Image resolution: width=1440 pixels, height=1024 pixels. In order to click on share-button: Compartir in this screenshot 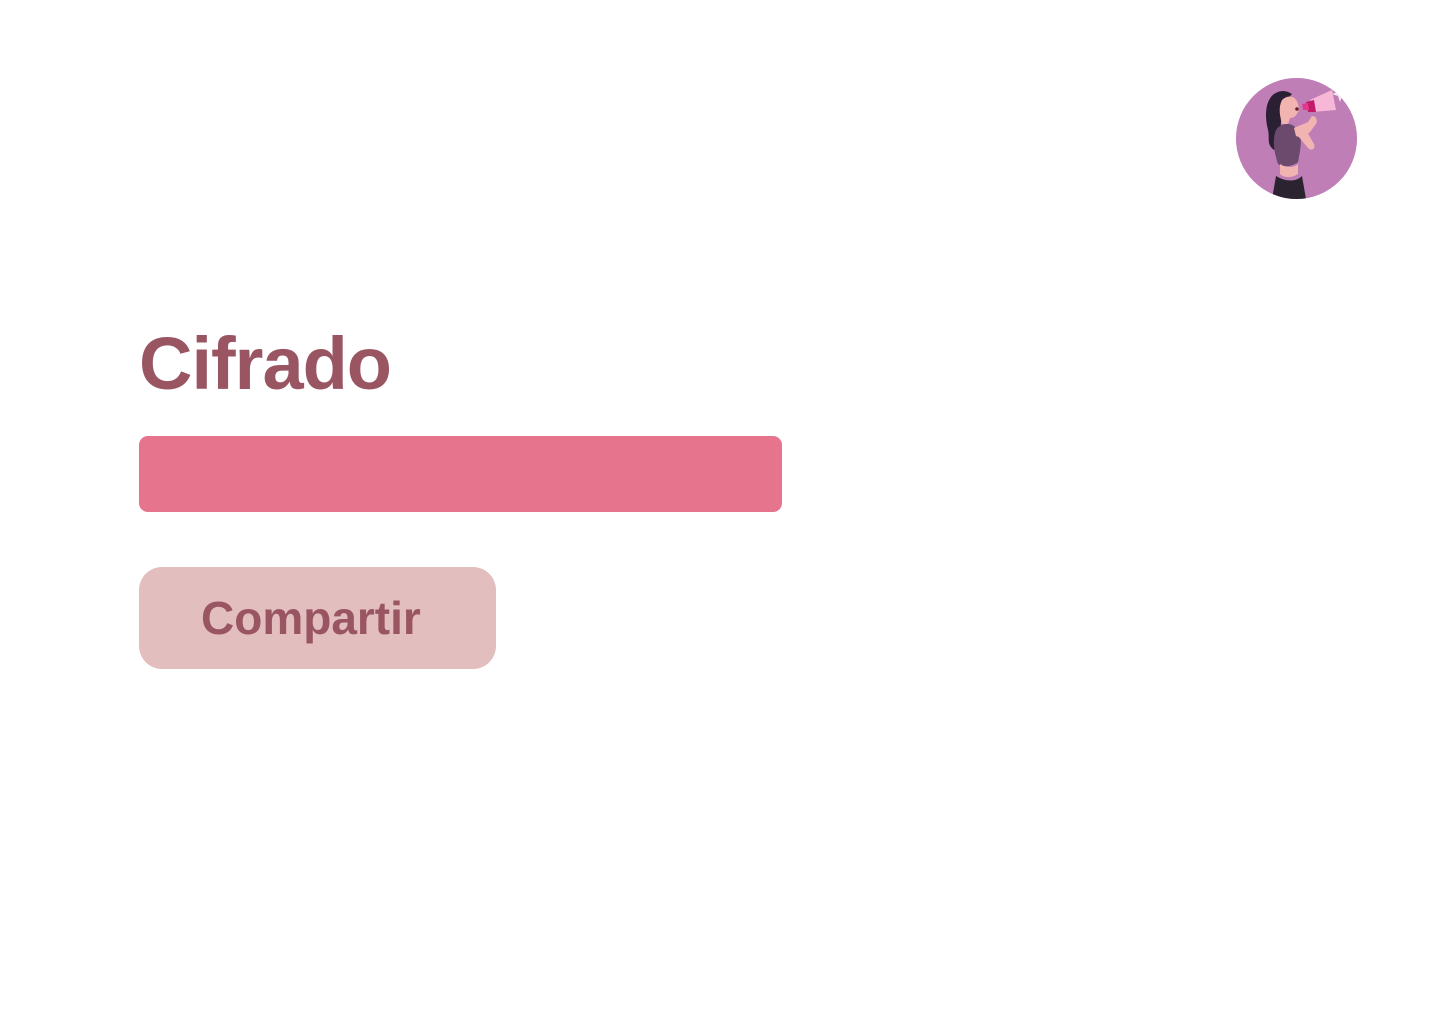, I will do `click(317, 618)`.